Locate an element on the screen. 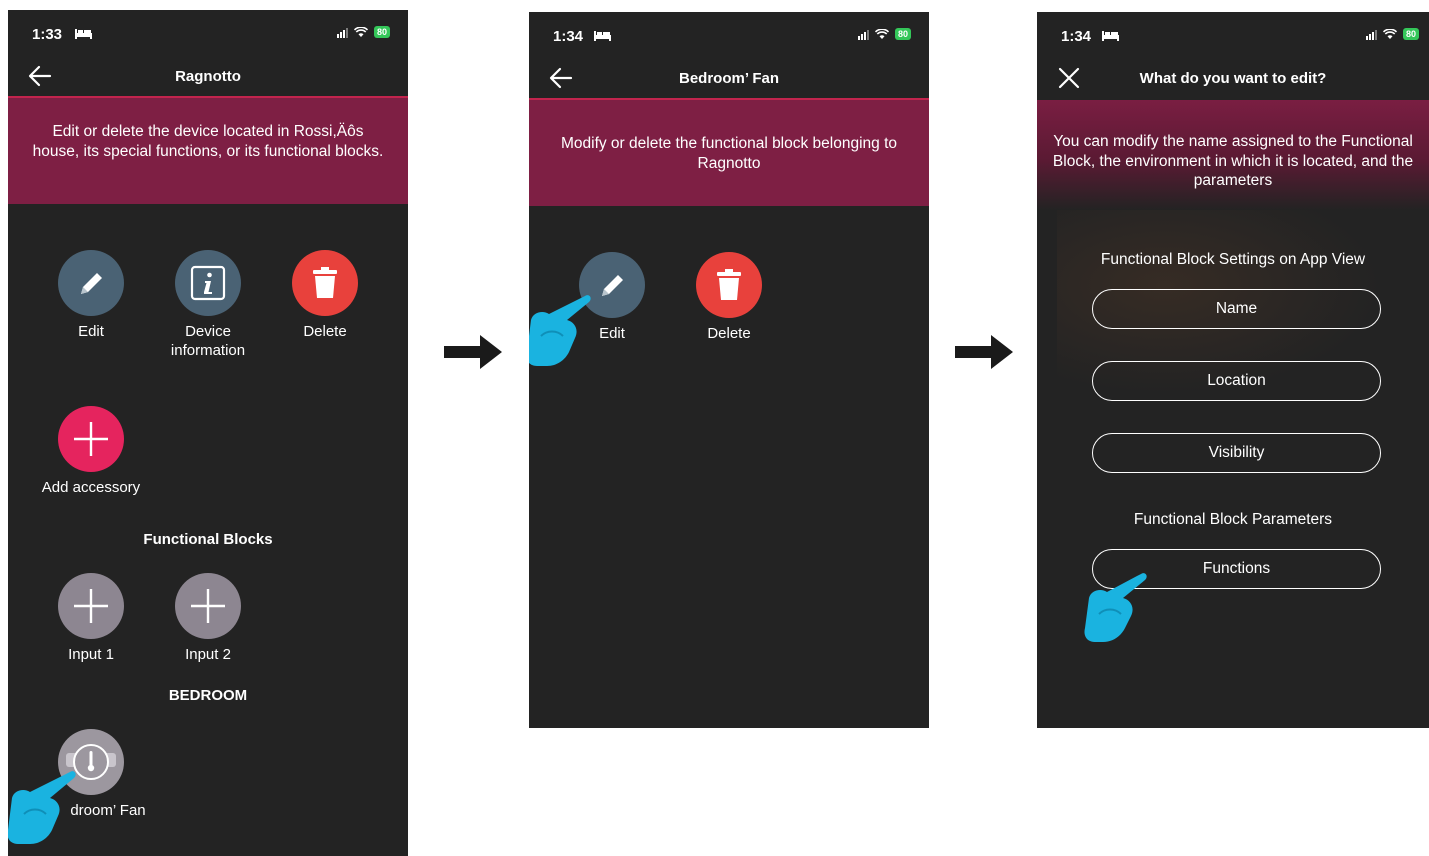 The width and height of the screenshot is (1429, 856). edit-button: Edit is located at coordinates (91, 295).